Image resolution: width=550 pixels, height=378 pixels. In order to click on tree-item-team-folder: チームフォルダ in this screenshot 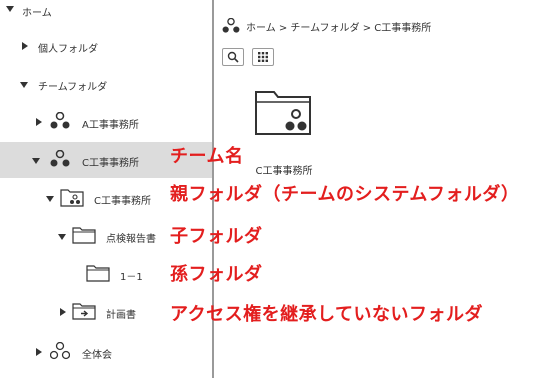, I will do `click(106, 84)`.